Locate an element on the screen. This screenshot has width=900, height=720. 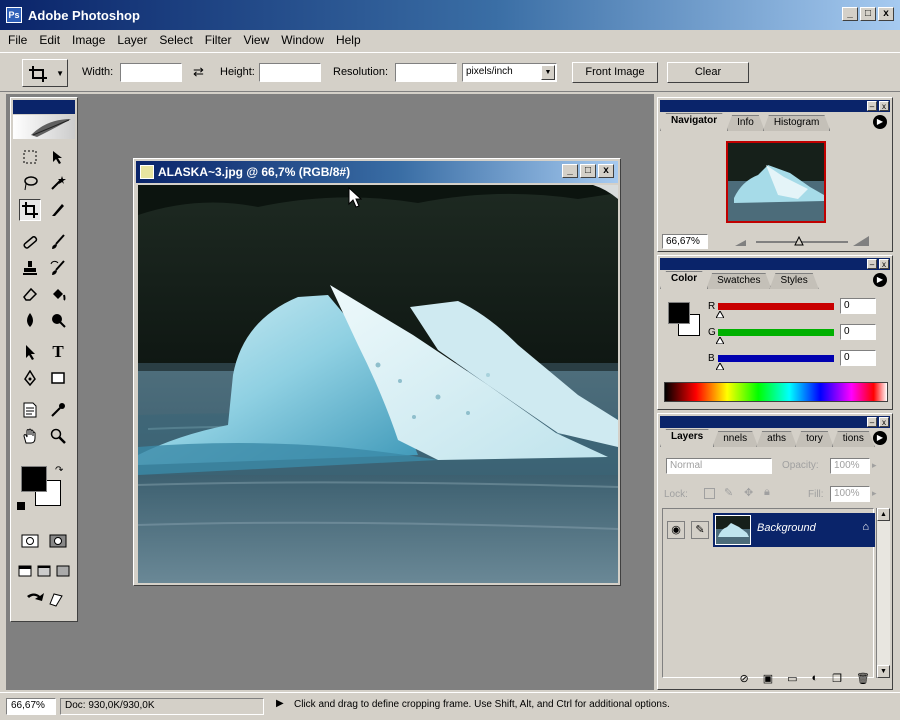
green-slider-handle is located at coordinates (720, 340).